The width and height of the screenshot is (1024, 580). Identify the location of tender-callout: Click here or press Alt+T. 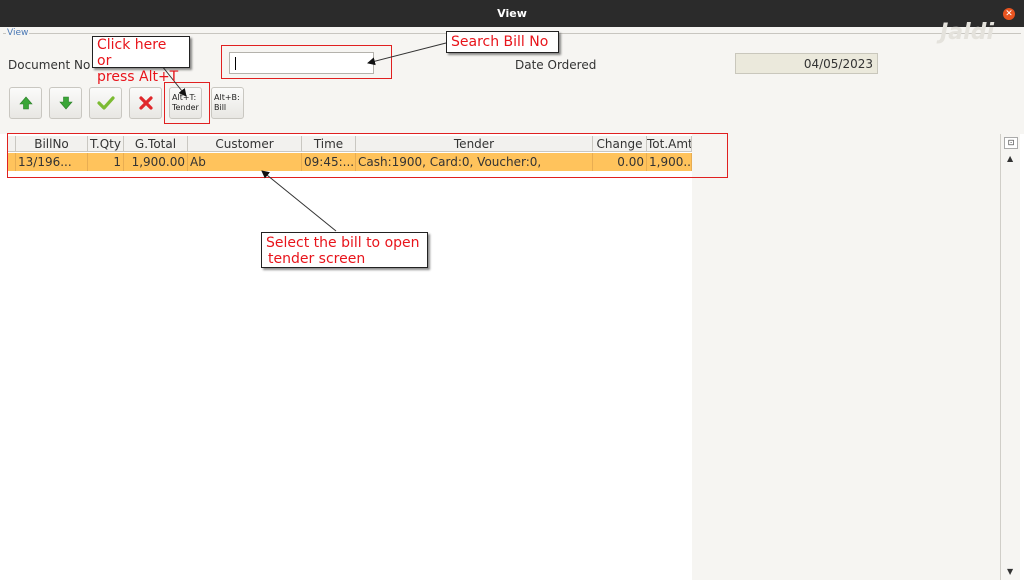
(141, 60).